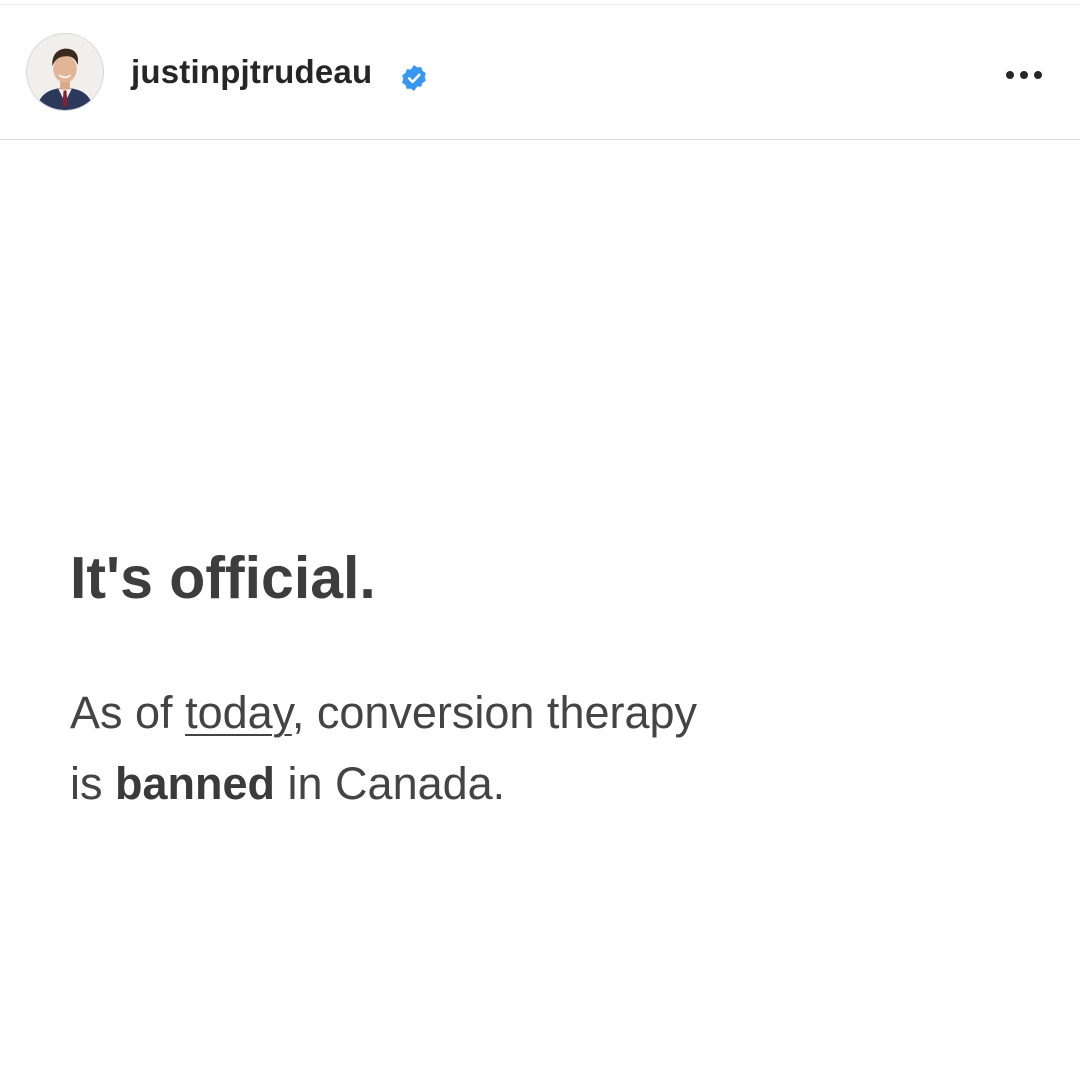  Describe the element at coordinates (390, 783) in the screenshot. I see `line2-suffix: in Canada.` at that location.